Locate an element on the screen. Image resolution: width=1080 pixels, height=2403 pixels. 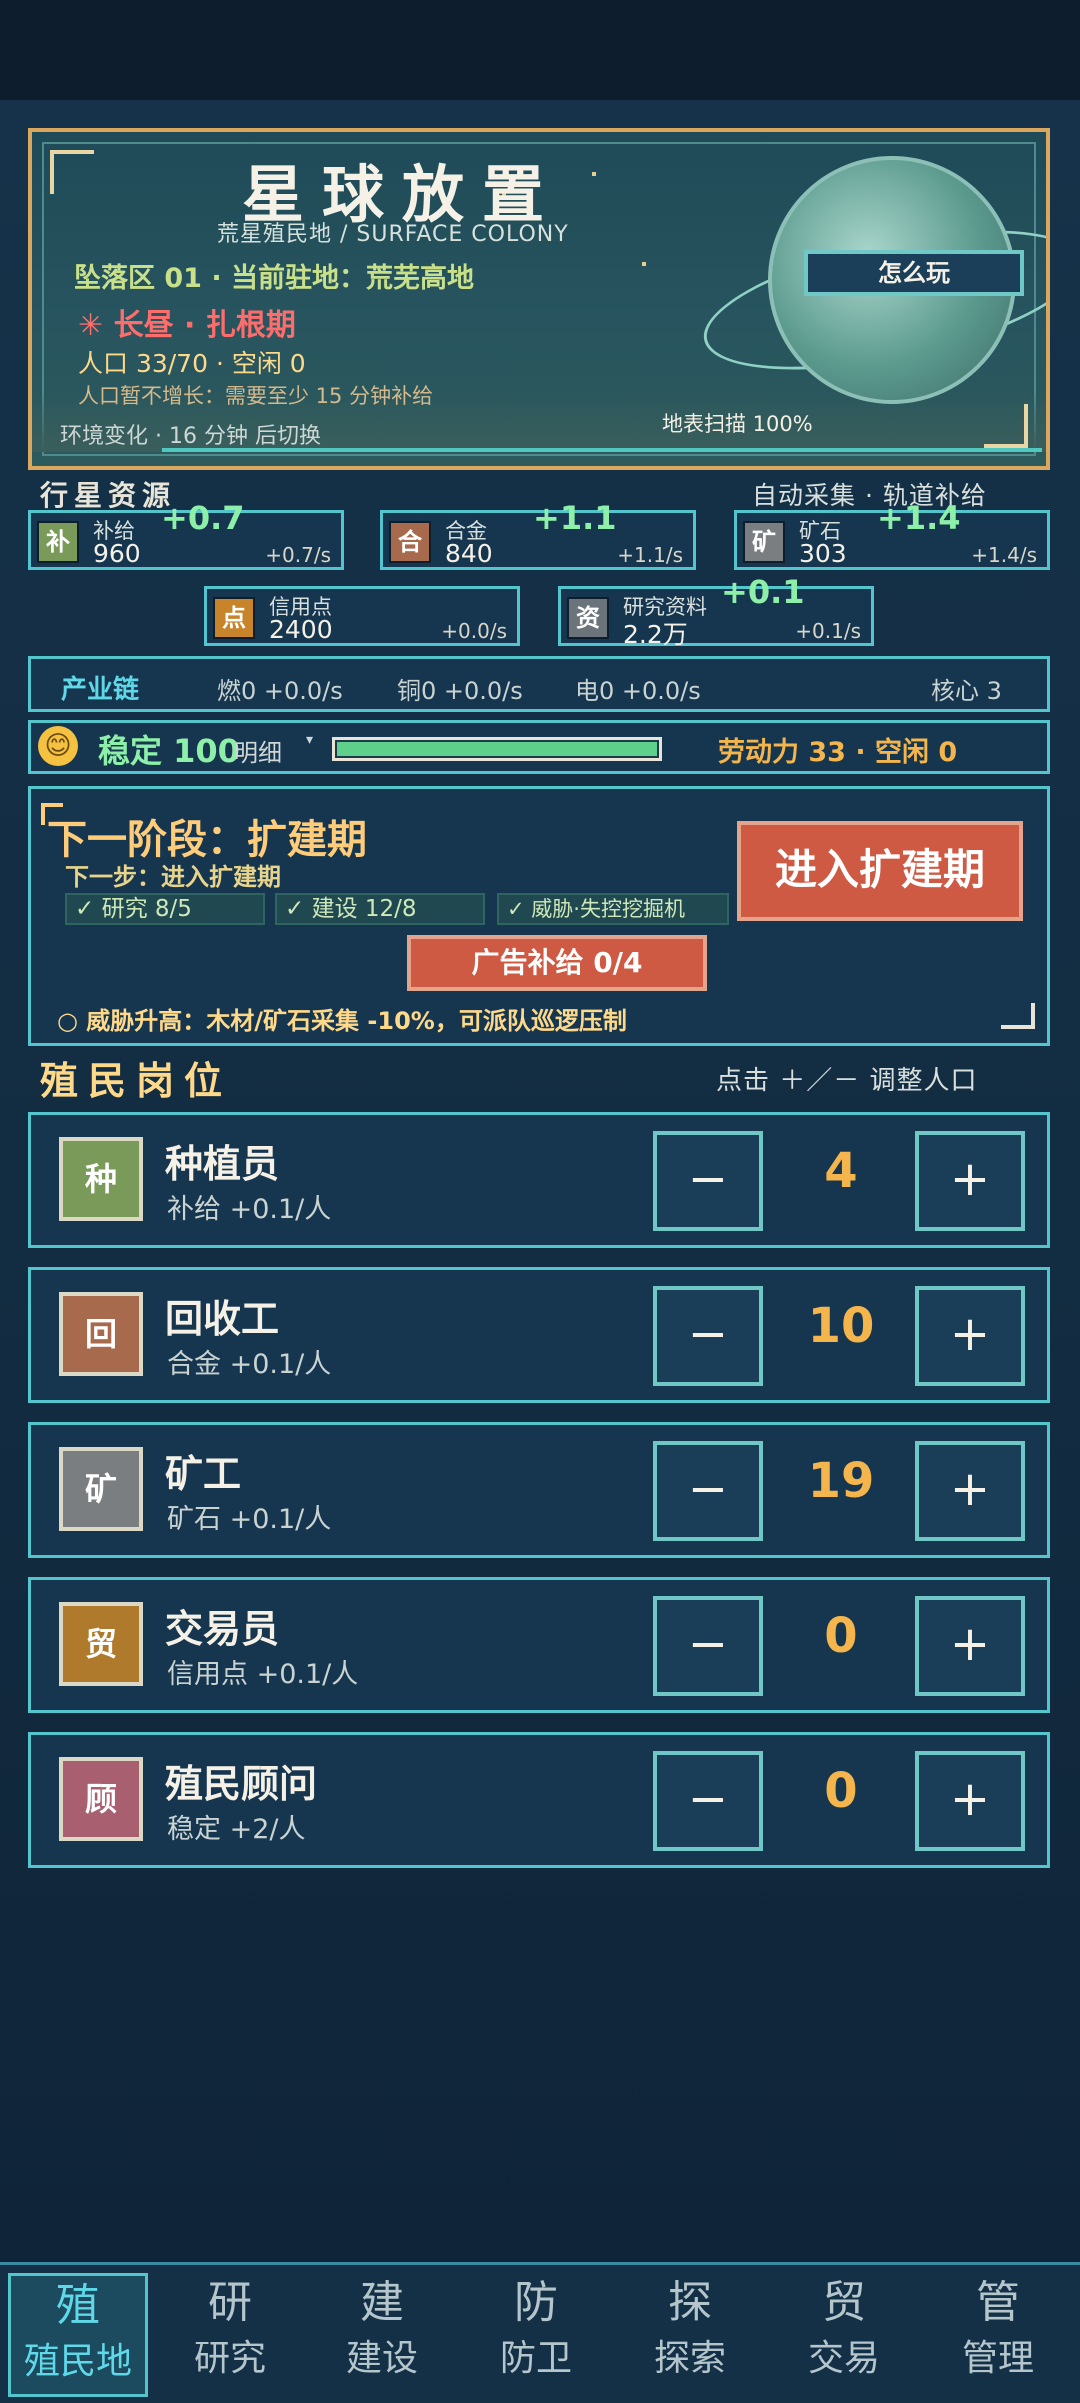
tab-build: 建建设 is located at coordinates (382, 2335).